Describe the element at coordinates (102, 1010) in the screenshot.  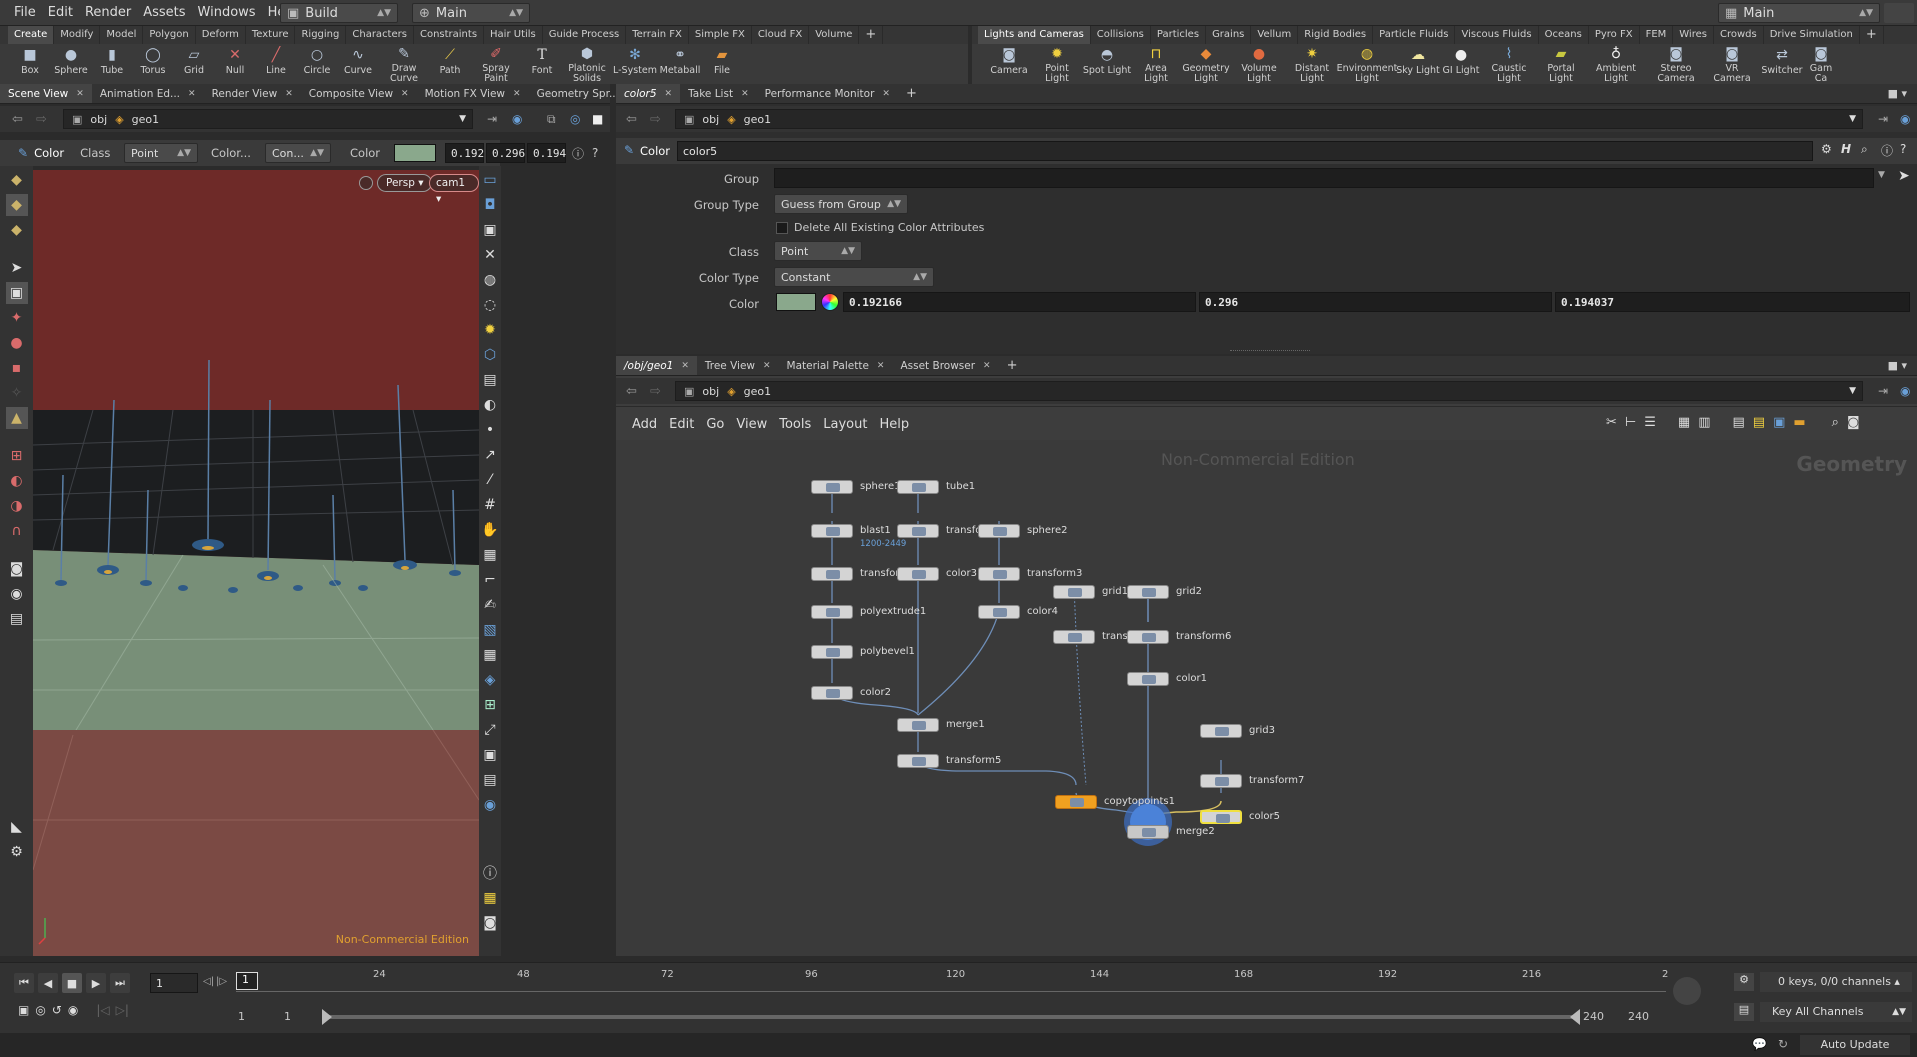
I see `prev-key-icon: |◁` at that location.